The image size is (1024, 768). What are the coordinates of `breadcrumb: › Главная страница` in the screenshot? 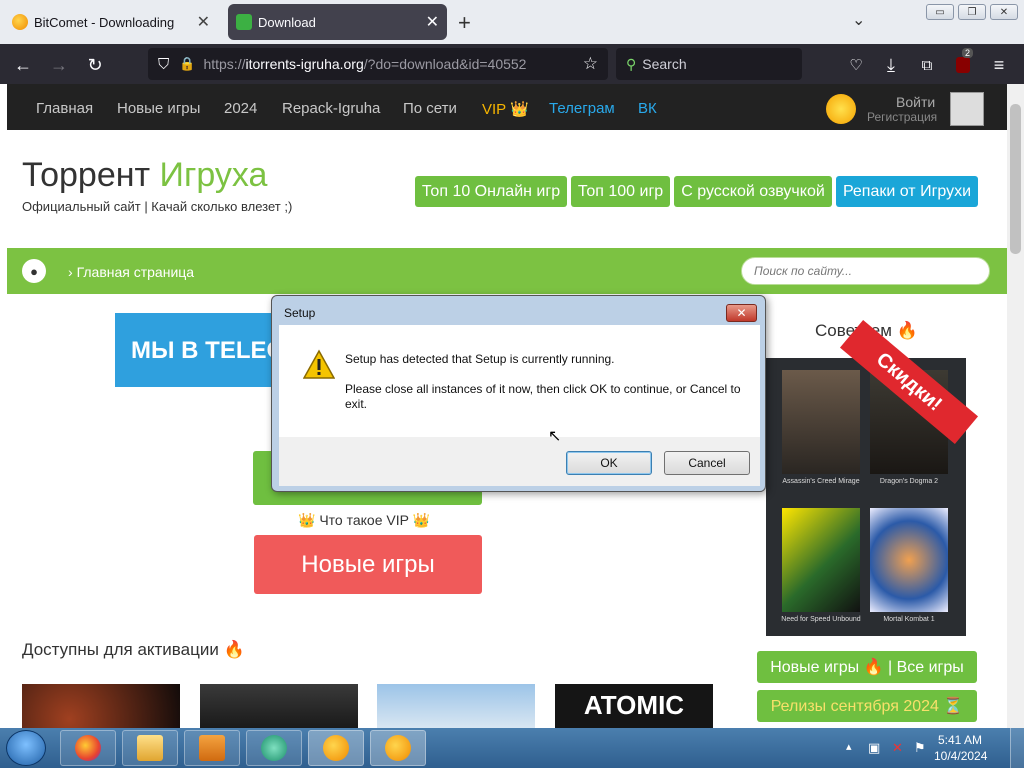 It's located at (131, 272).